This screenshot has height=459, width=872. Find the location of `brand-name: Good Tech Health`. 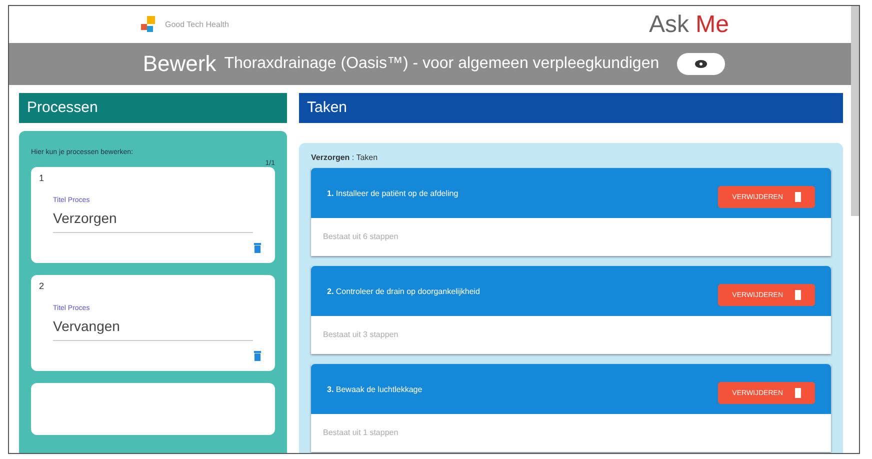

brand-name: Good Tech Health is located at coordinates (197, 24).